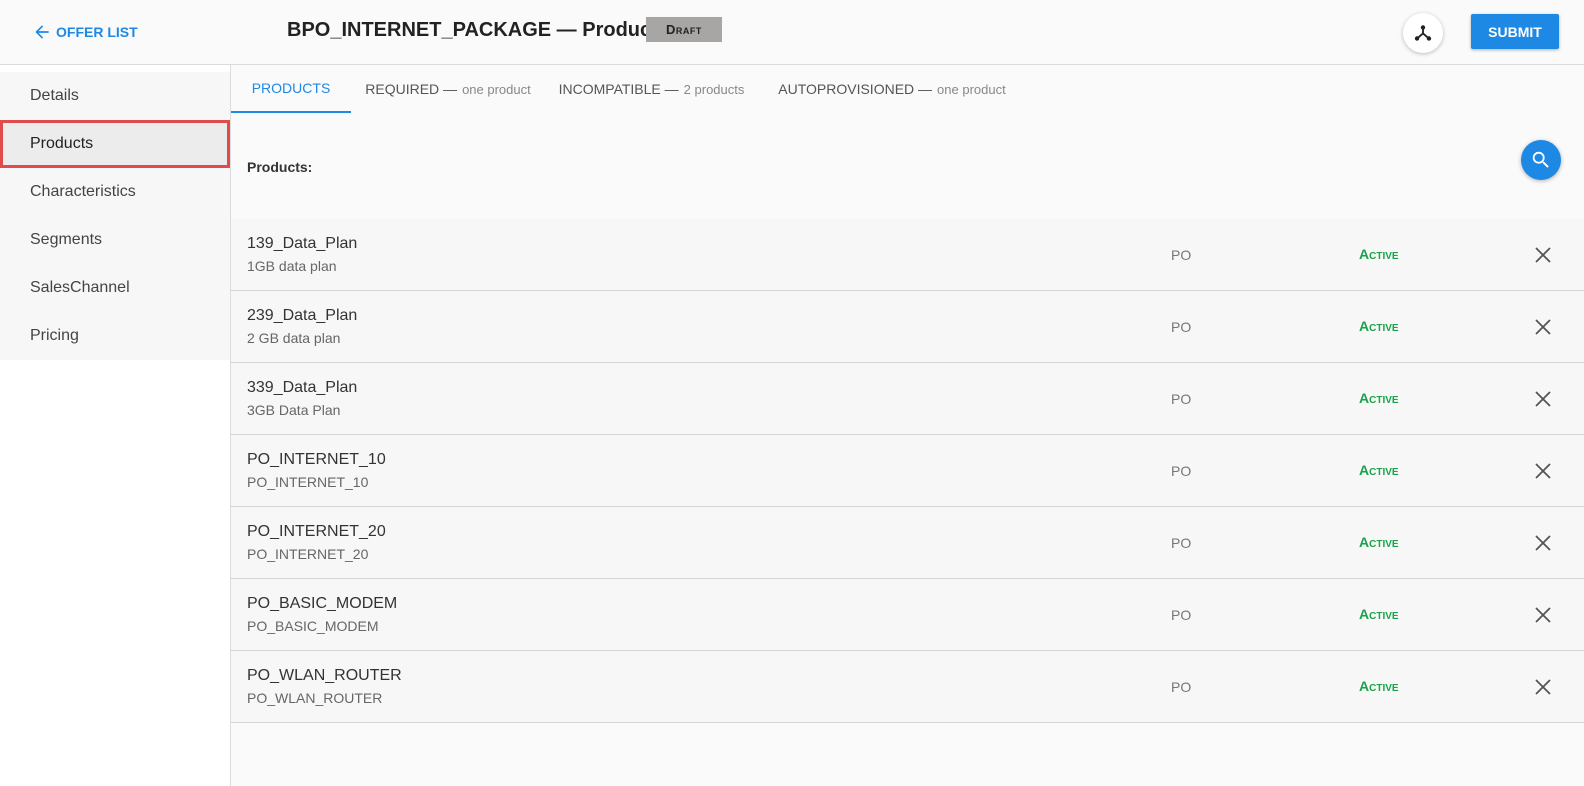  I want to click on list-item: 239_Data_Plan 2 GB data plan PO Active, so click(907, 327).